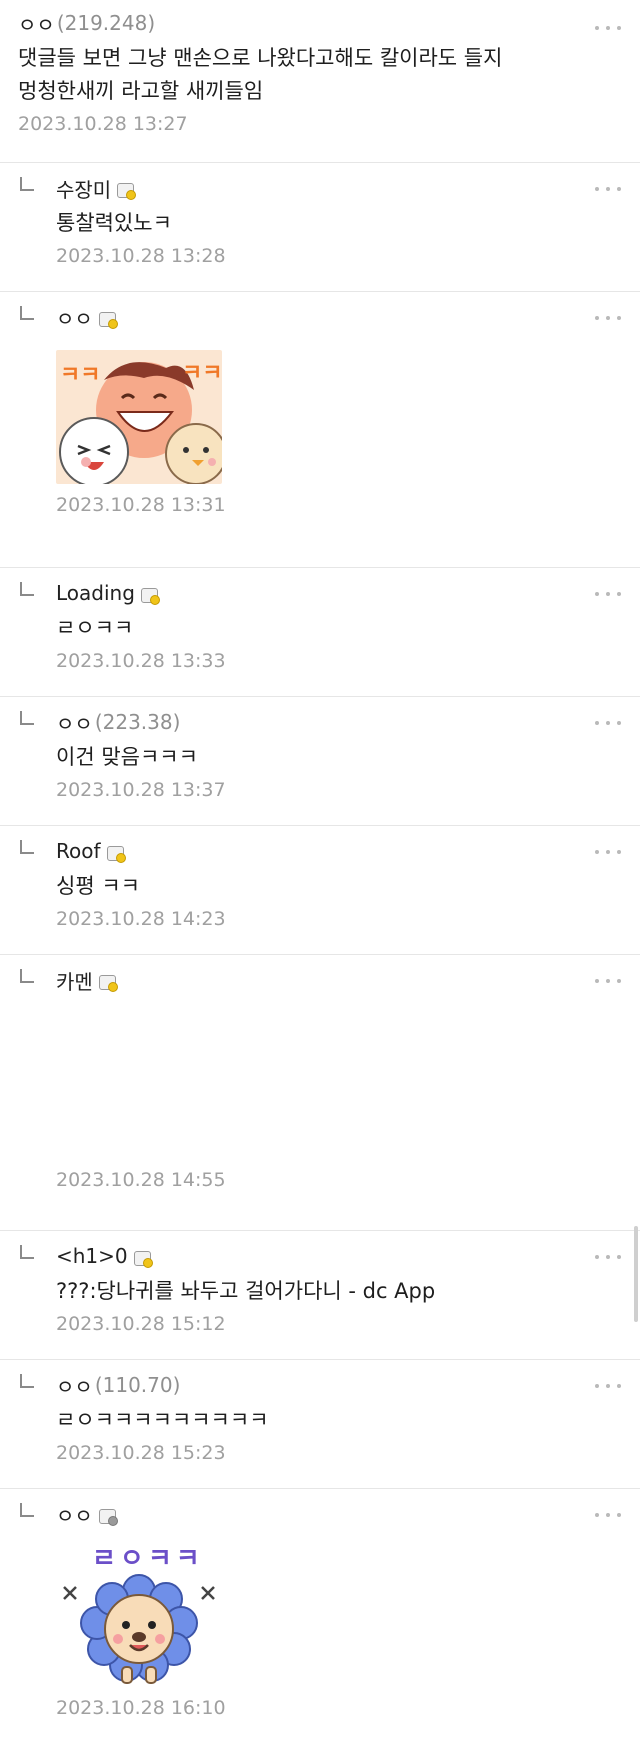  What do you see at coordinates (141, 505) in the screenshot?
I see `comment-date: 2023.10.28 13:31` at bounding box center [141, 505].